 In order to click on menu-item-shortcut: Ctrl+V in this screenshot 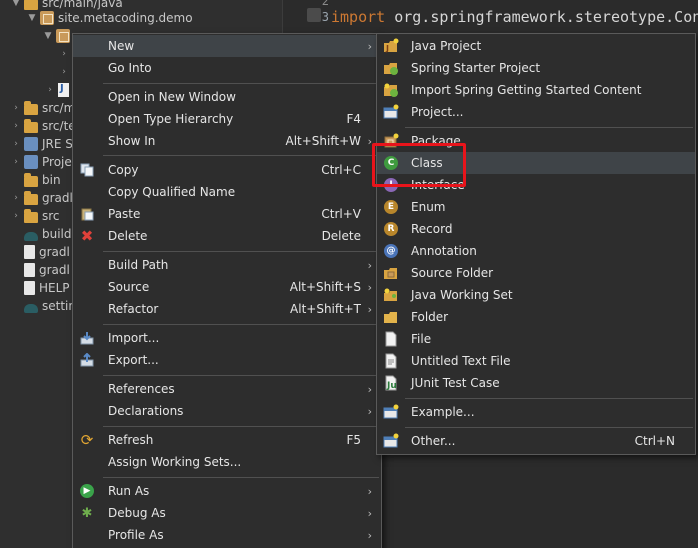, I will do `click(341, 214)`.